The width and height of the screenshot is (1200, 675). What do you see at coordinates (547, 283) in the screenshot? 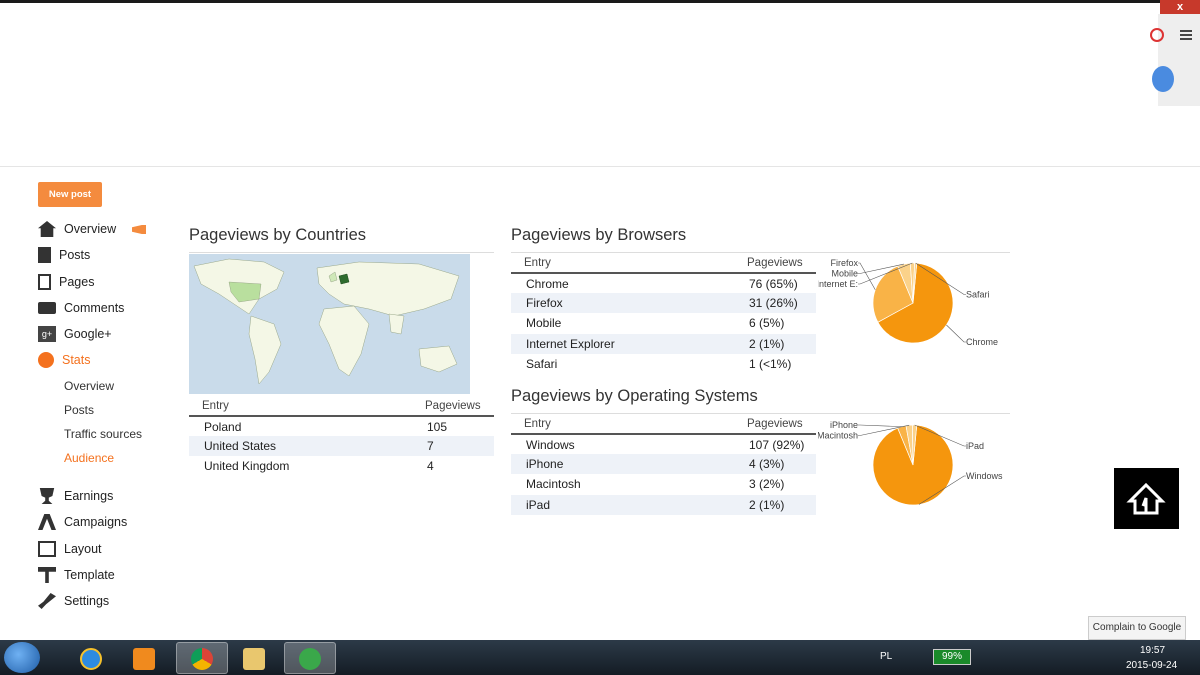
I see `cell-entry: Chrome` at bounding box center [547, 283].